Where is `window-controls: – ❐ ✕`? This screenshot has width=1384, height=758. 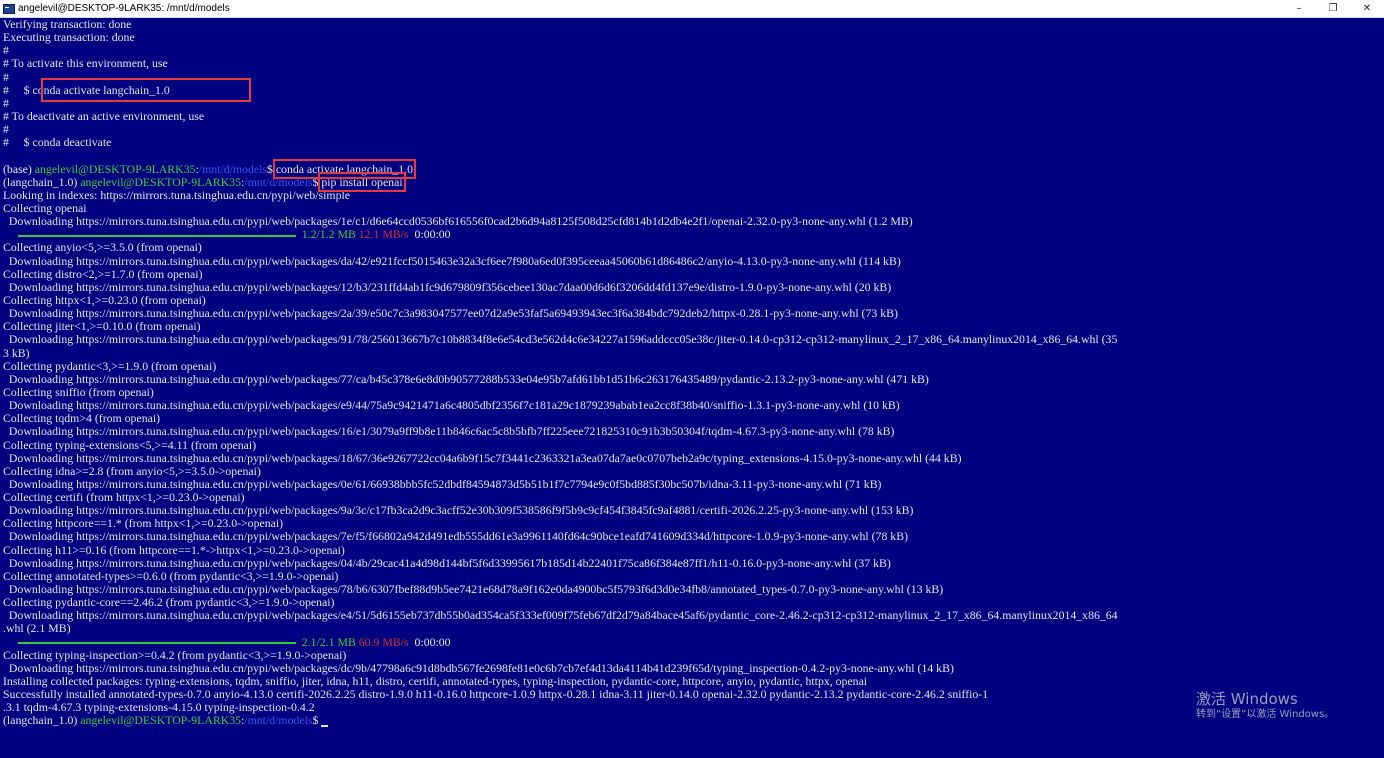
window-controls: – ❐ ✕ is located at coordinates (1333, 8).